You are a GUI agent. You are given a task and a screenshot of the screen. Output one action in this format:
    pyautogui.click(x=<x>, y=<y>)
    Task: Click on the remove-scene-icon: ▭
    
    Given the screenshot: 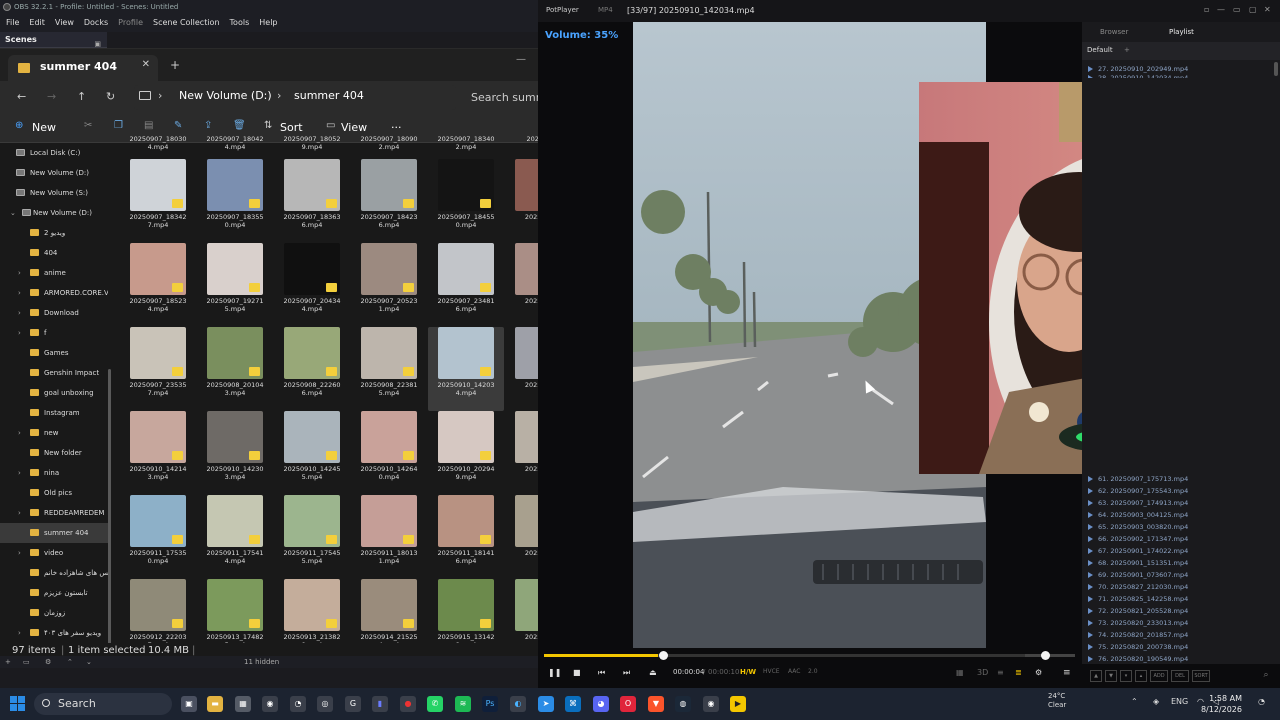 What is the action you would take?
    pyautogui.click(x=26, y=662)
    